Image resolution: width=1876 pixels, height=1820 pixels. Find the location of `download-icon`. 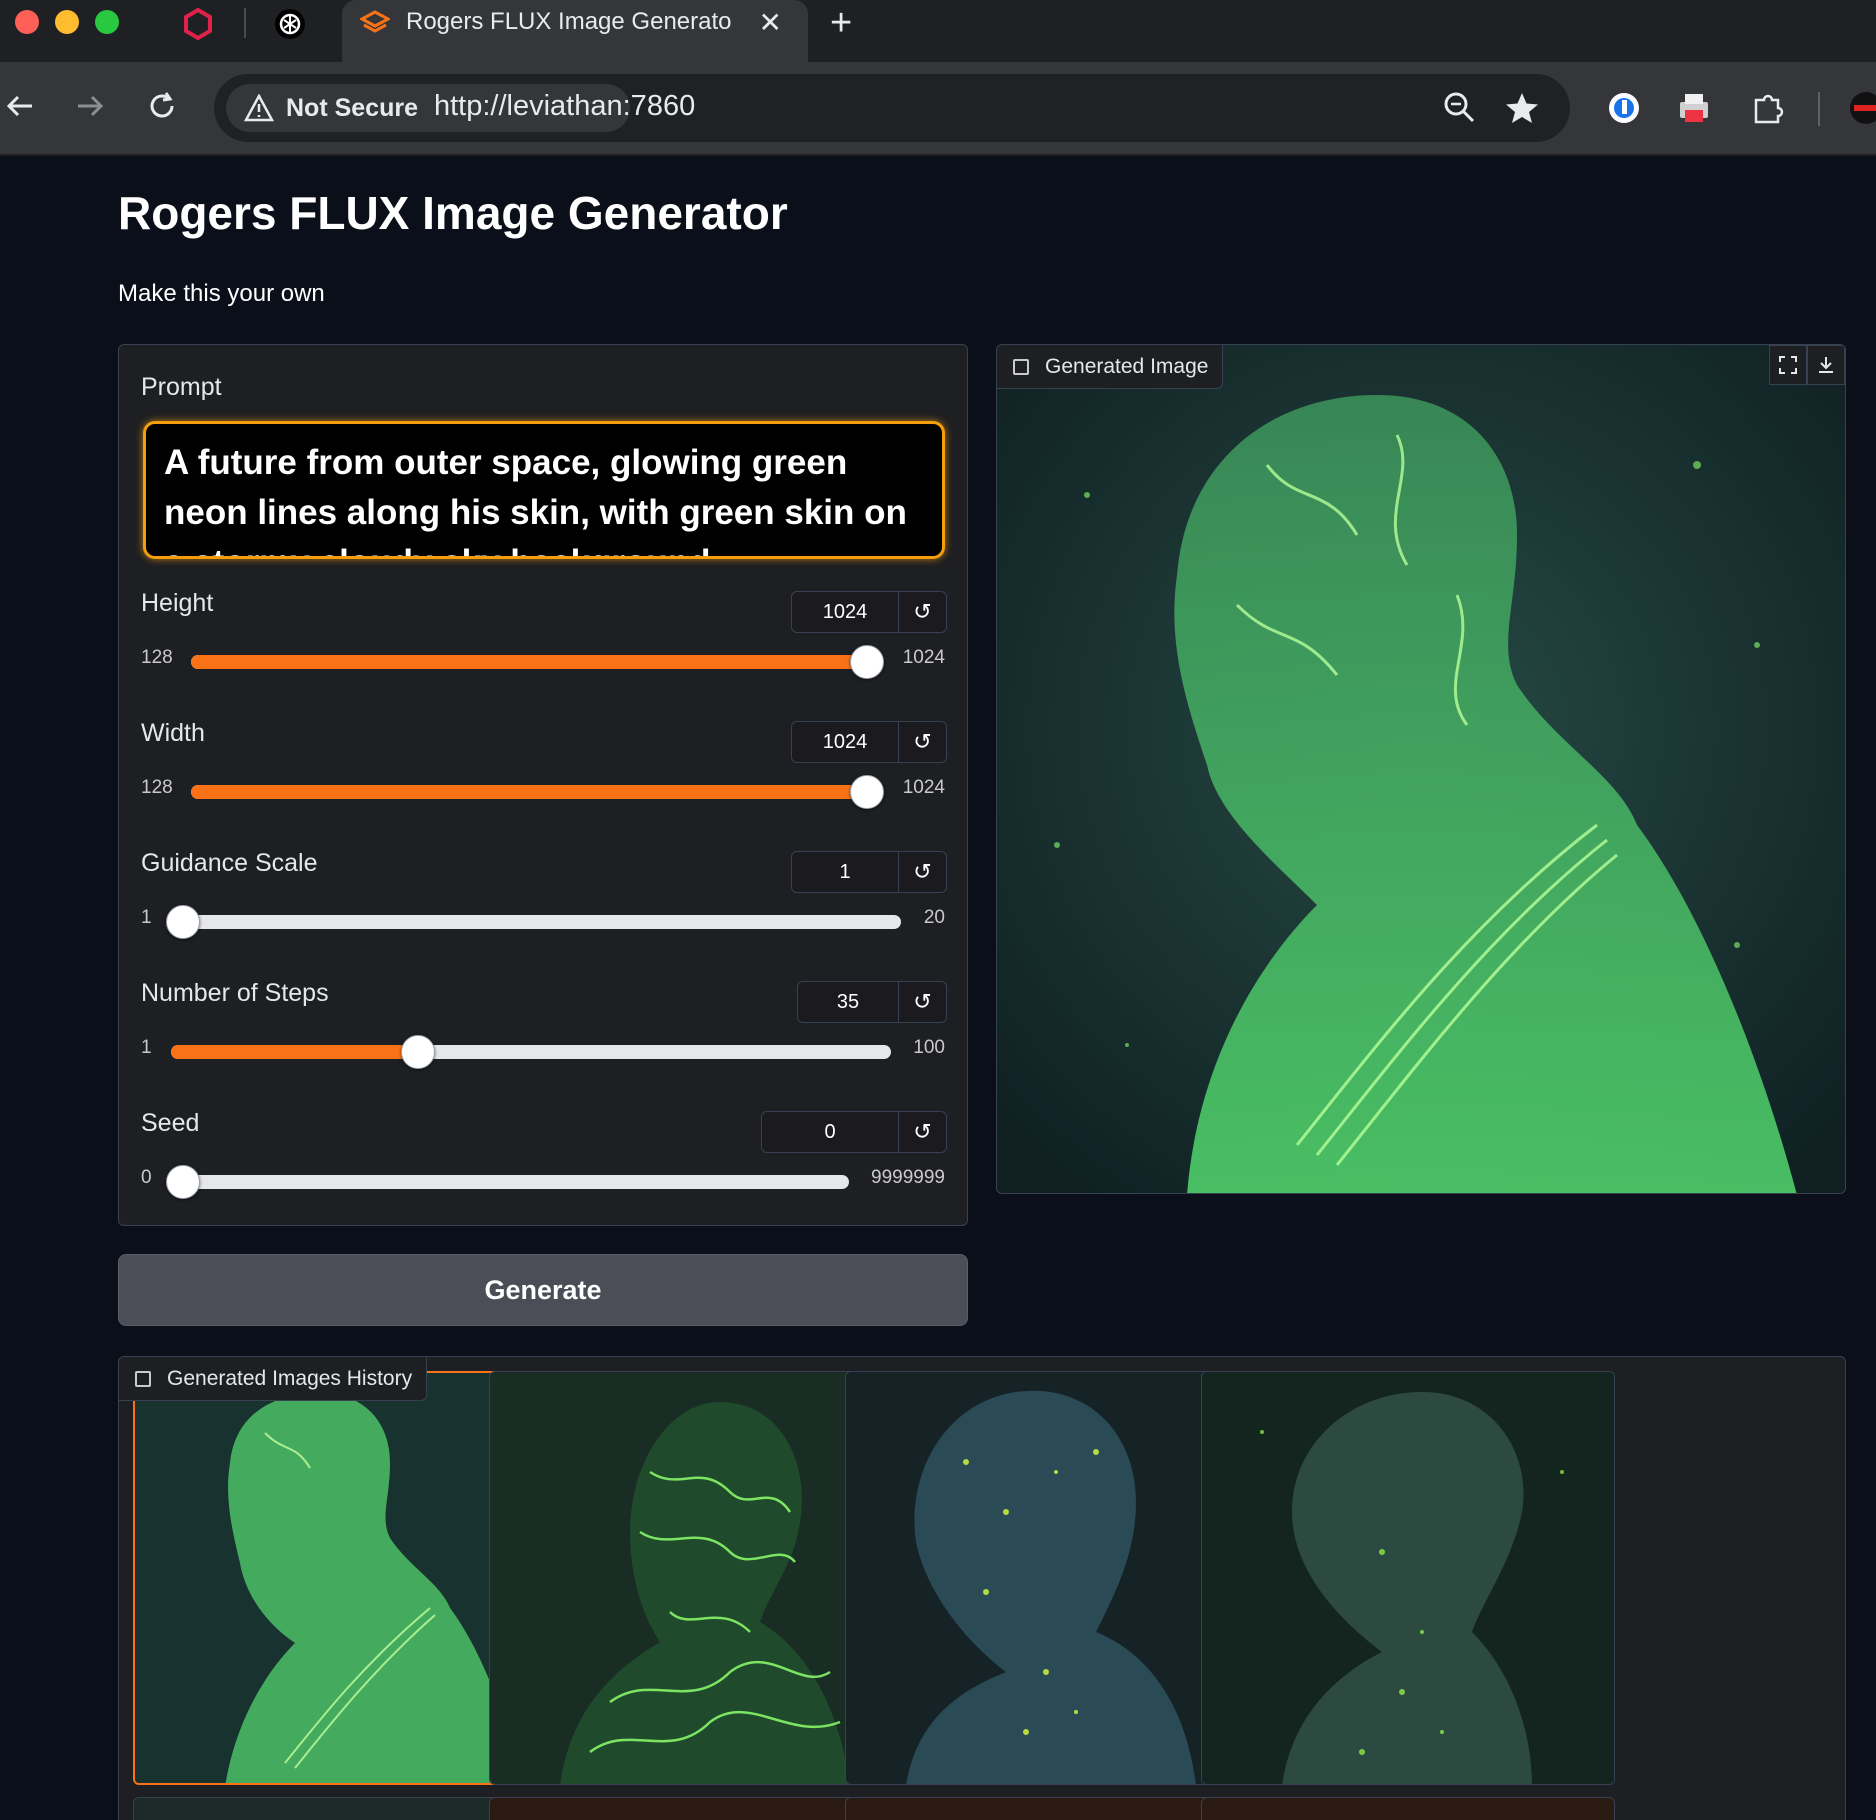

download-icon is located at coordinates (1826, 365).